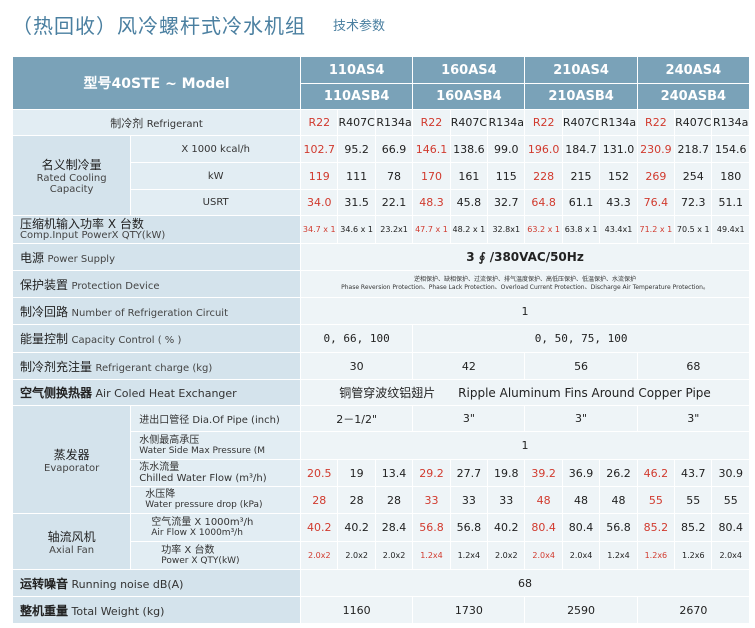 This screenshot has width=755, height=628. I want to click on value-cell: 170, so click(431, 176).